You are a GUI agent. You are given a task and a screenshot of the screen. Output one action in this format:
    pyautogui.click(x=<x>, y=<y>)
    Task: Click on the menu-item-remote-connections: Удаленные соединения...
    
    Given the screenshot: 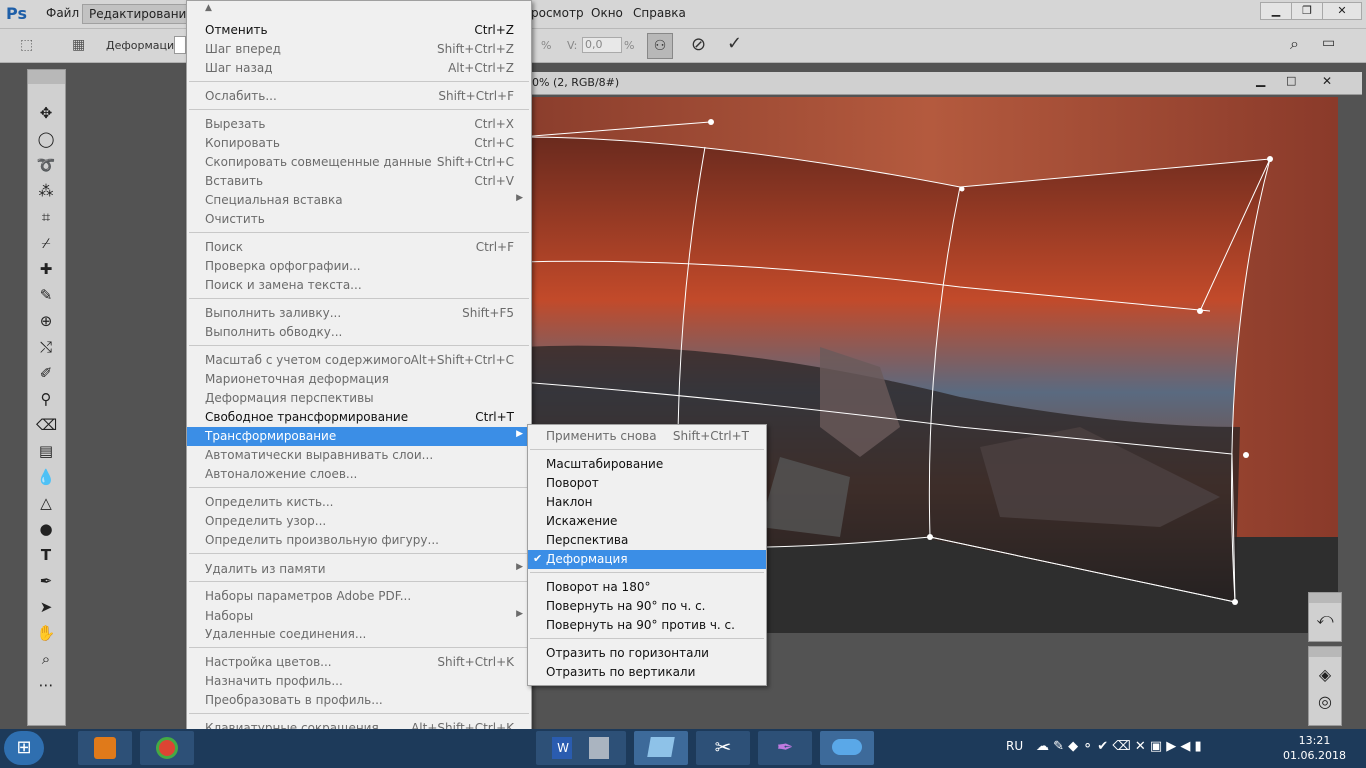 What is the action you would take?
    pyautogui.click(x=359, y=634)
    